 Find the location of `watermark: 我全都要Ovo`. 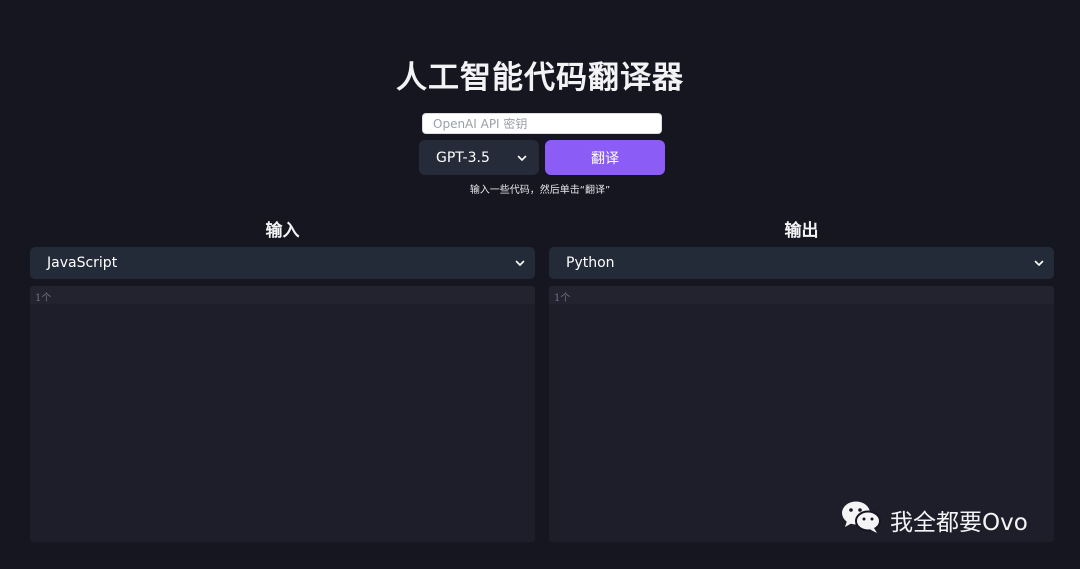

watermark: 我全都要Ovo is located at coordinates (934, 520).